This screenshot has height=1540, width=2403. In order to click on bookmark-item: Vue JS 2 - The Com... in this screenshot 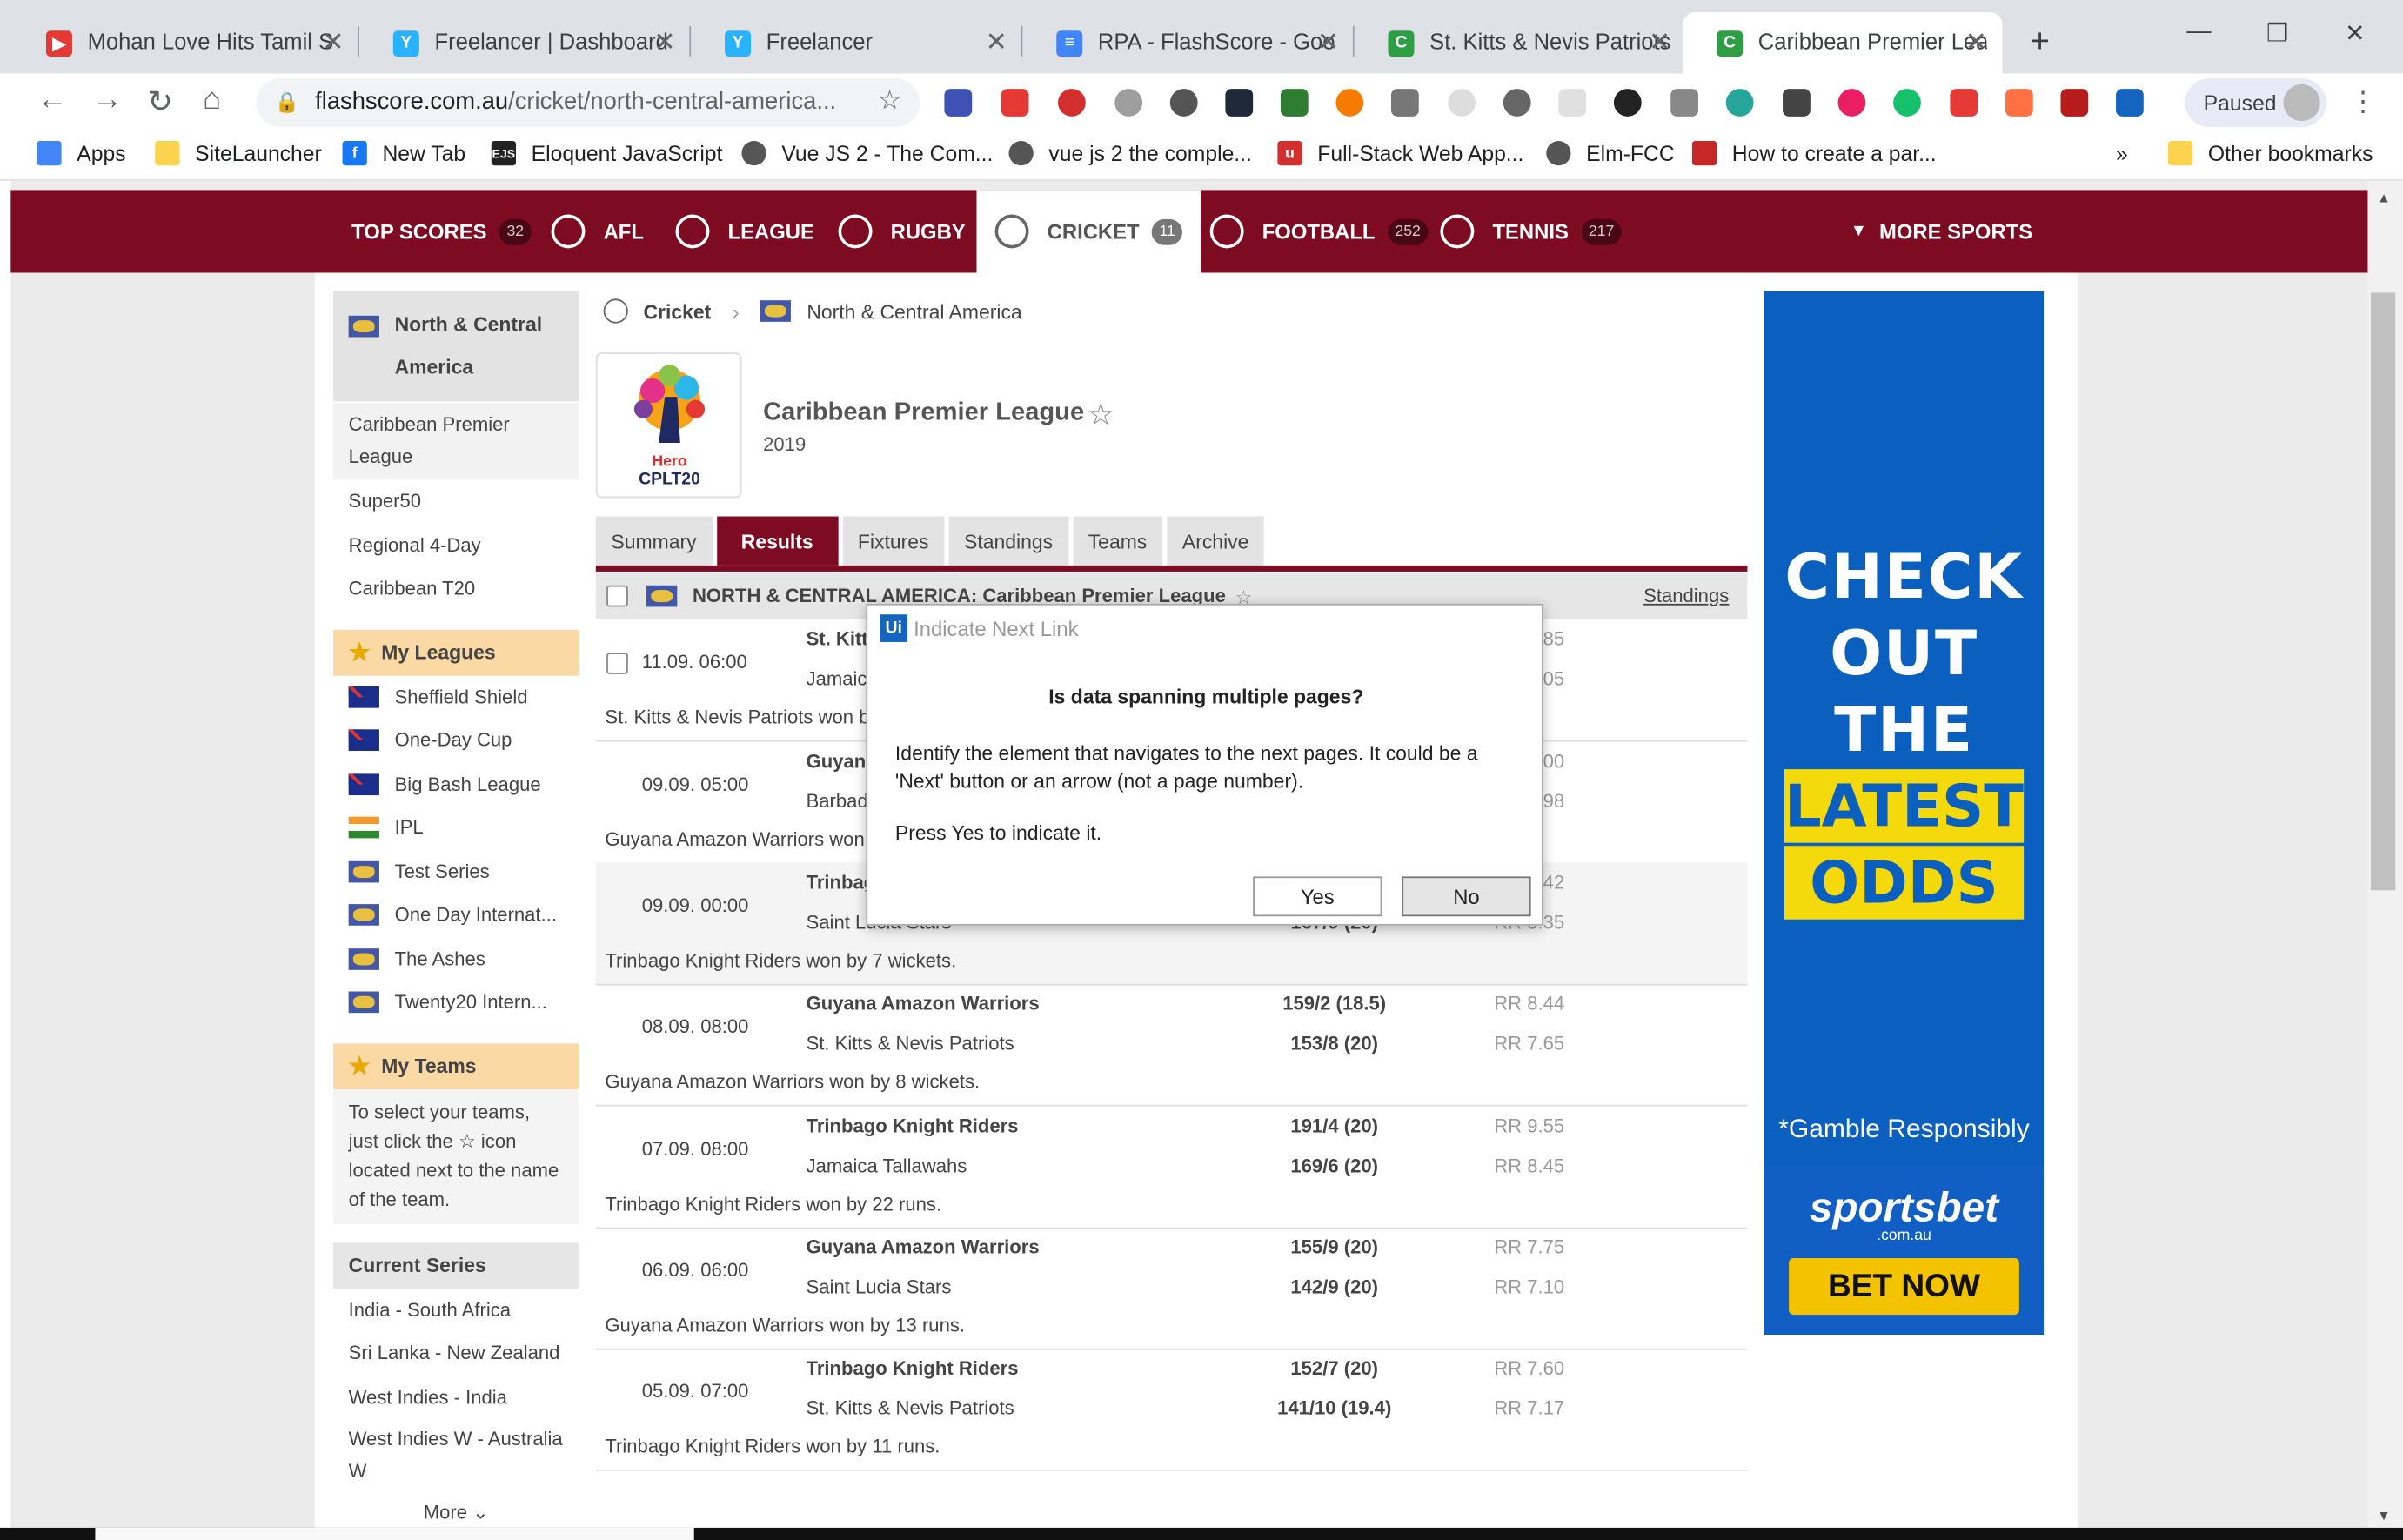, I will do `click(867, 153)`.